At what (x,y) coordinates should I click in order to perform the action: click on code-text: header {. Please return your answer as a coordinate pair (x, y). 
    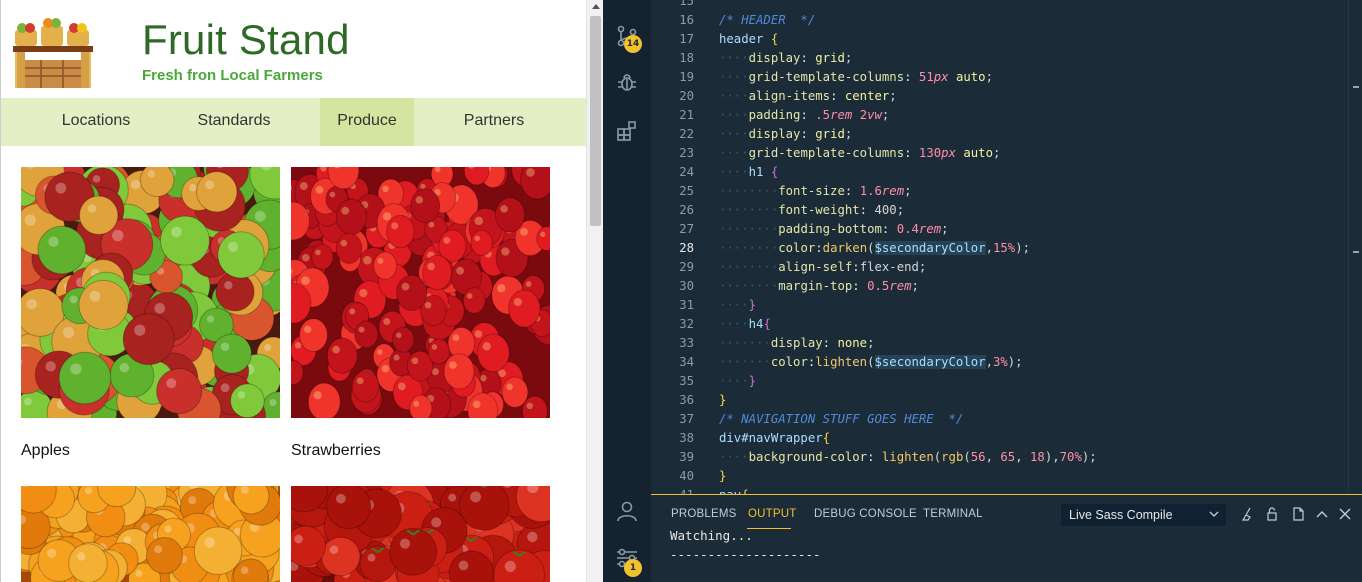
    Looking at the image, I should click on (749, 39).